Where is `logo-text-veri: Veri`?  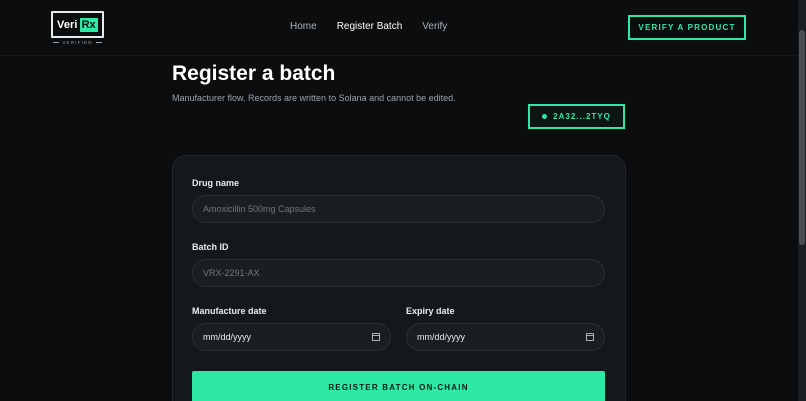 logo-text-veri: Veri is located at coordinates (67, 24).